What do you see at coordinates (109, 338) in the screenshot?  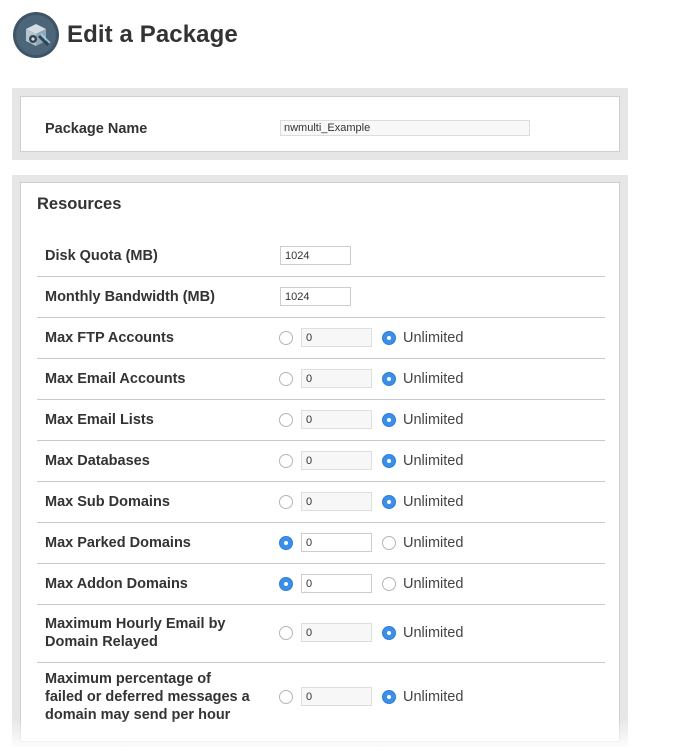 I see `max-ftp-accounts-label: Max FTP Accounts` at bounding box center [109, 338].